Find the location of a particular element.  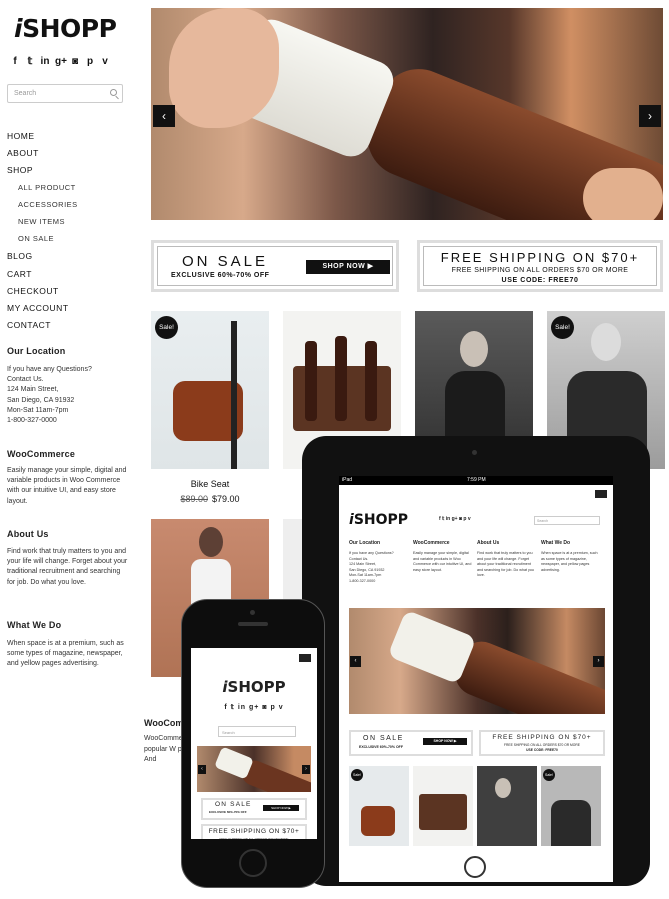

product-price: $89.00 $79.00 is located at coordinates (210, 499).